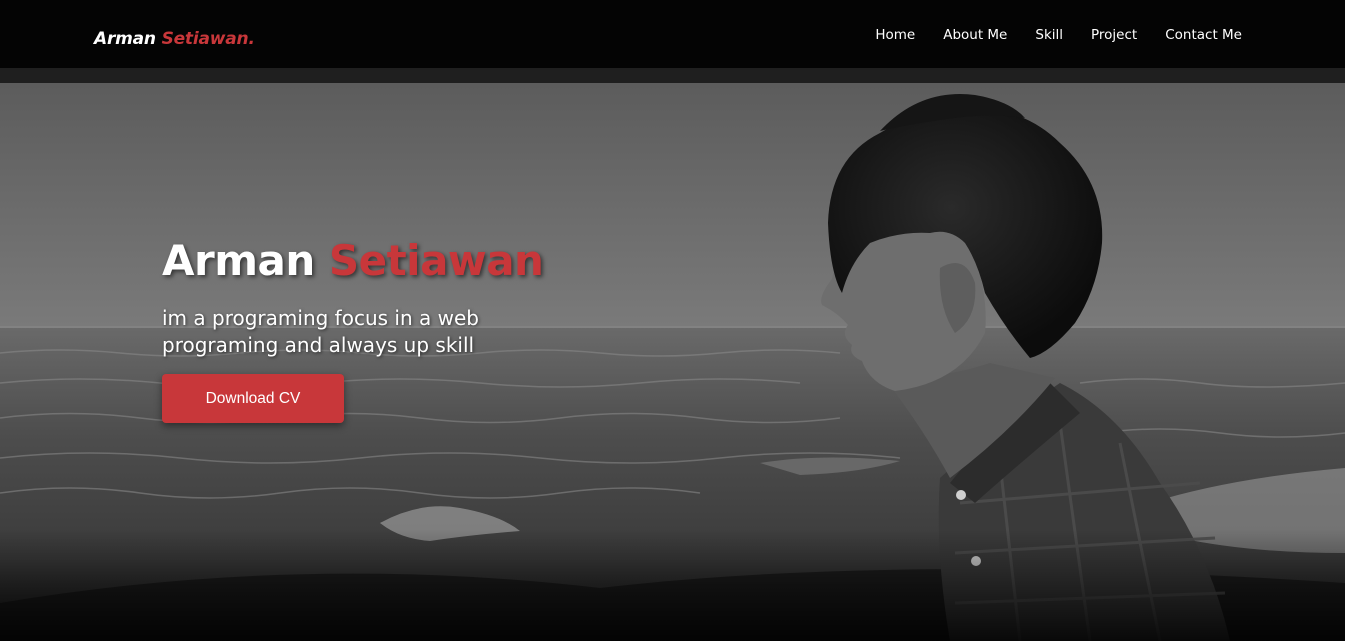  What do you see at coordinates (1203, 35) in the screenshot?
I see `nav-item-contact-me: Contact Me` at bounding box center [1203, 35].